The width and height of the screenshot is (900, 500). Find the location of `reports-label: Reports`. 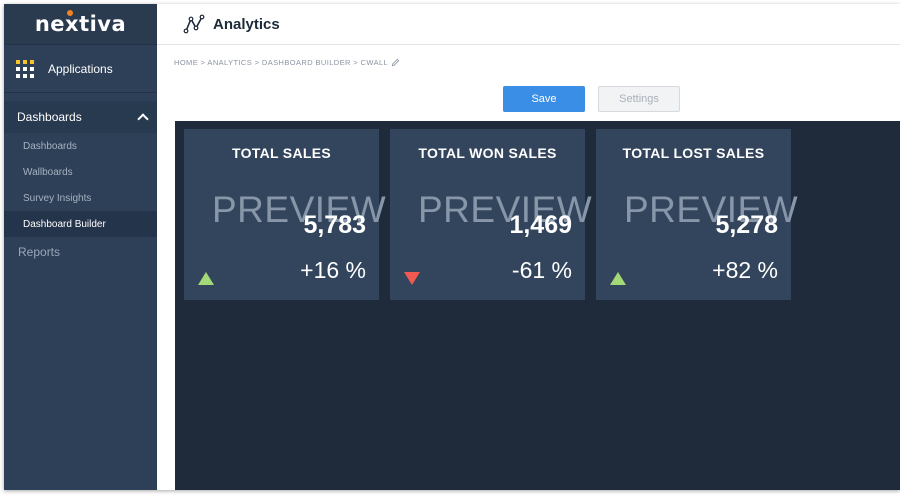

reports-label: Reports is located at coordinates (39, 252).